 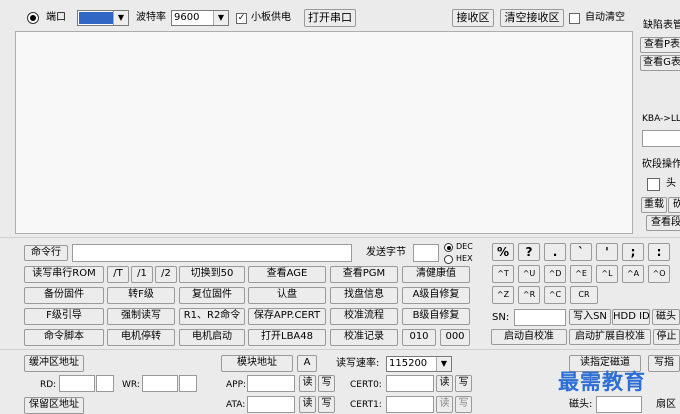 What do you see at coordinates (64, 316) in the screenshot?
I see `grid-button-r2-c0: F级引导` at bounding box center [64, 316].